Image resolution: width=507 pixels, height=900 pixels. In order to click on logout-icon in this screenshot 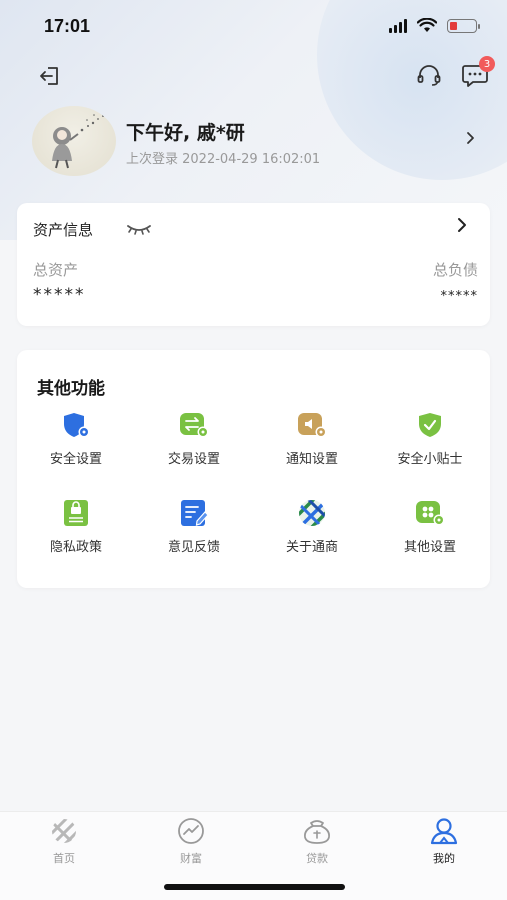, I will do `click(49, 76)`.